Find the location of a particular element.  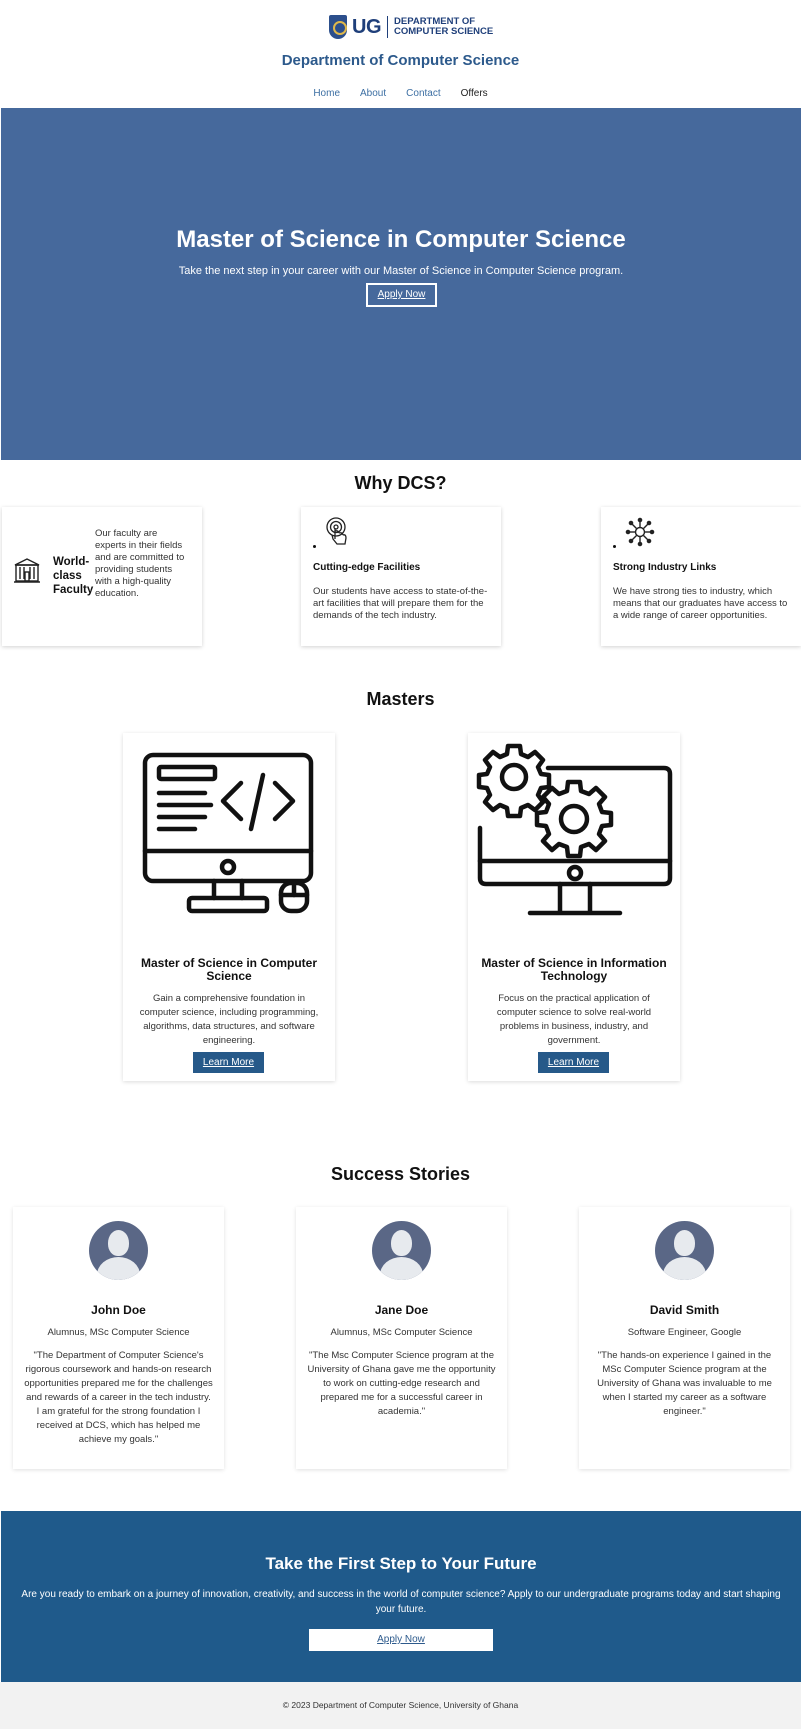

logo-department: DEPARTMENT OF COMPUTER SCIENCE is located at coordinates (443, 27).